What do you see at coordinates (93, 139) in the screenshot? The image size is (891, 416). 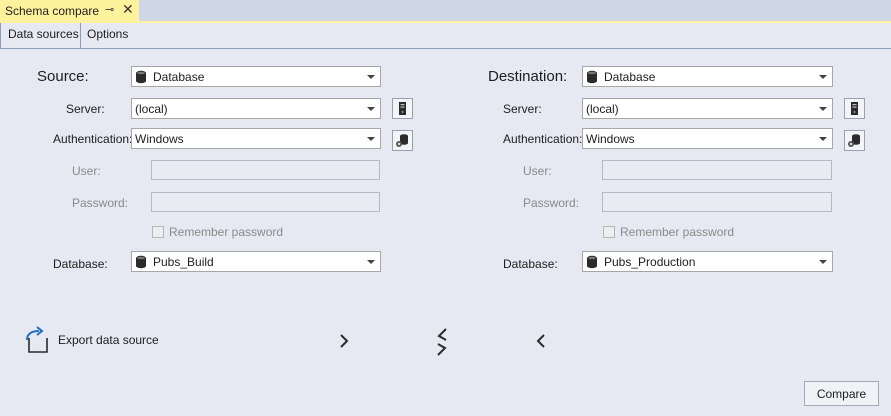 I see `source-auth-label: Authentication:` at bounding box center [93, 139].